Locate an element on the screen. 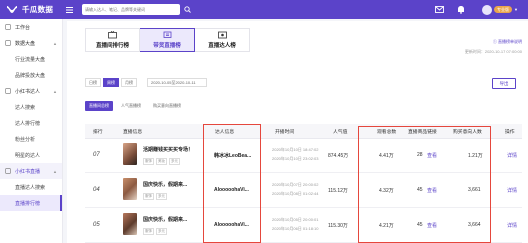 This screenshot has width=528, height=243. crown-icon is located at coordinates (222, 35).